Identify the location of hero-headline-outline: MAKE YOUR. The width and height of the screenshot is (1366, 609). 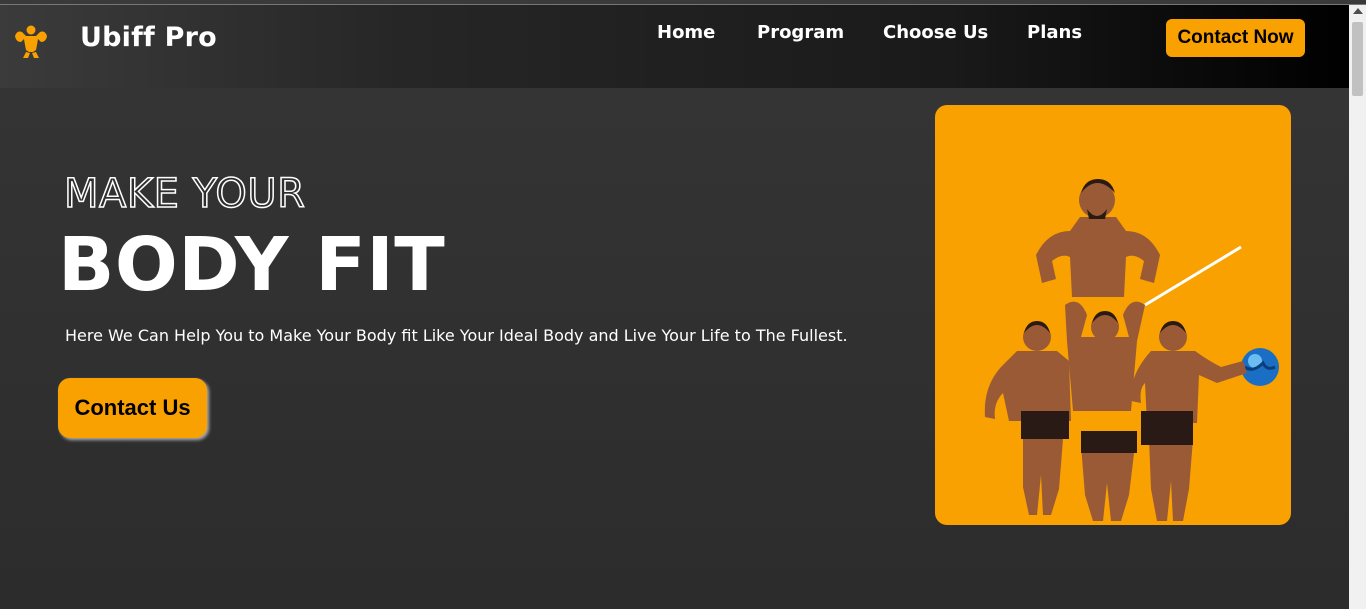
(184, 194).